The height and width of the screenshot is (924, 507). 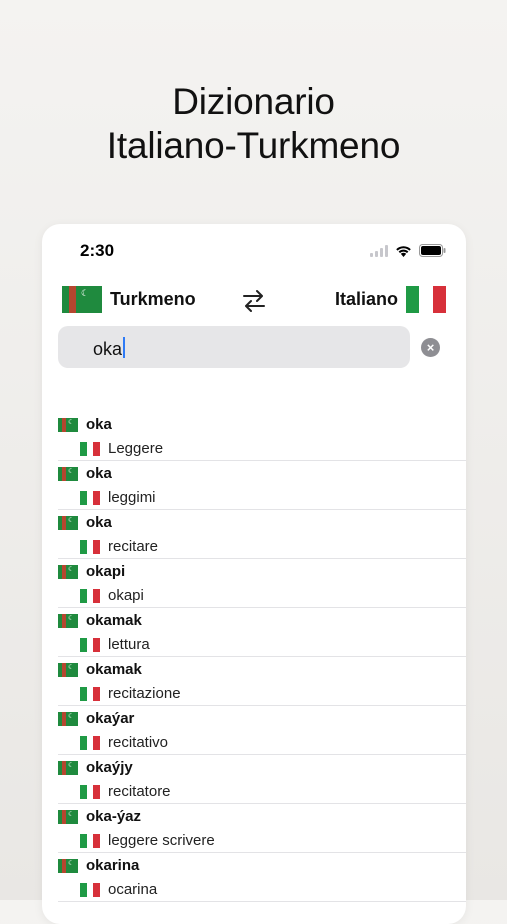 I want to click on result-word: okapi, so click(x=106, y=571).